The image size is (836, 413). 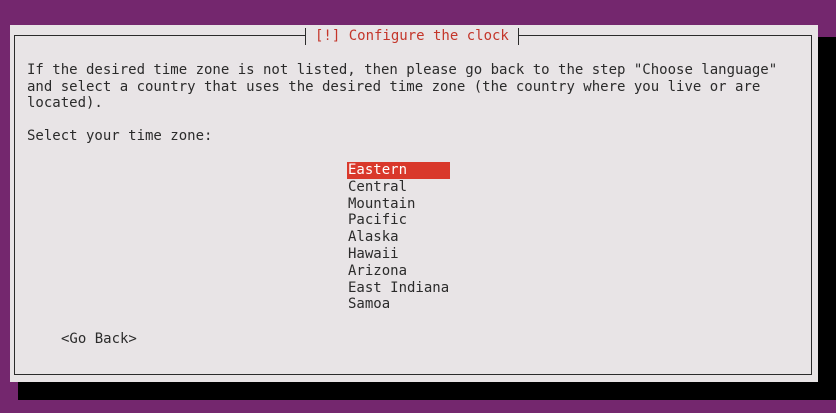 I want to click on timezone-option-east-indiana: East Indiana, so click(x=398, y=288).